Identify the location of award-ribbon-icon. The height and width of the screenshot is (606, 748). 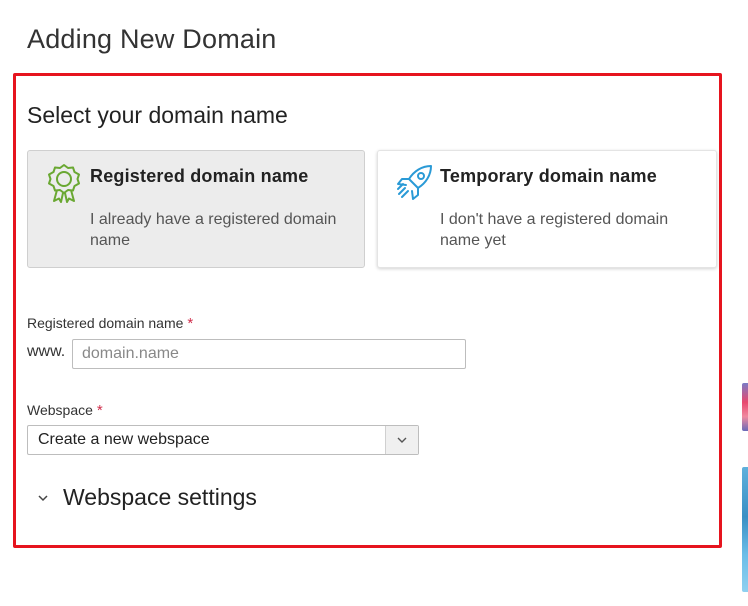
(64, 183).